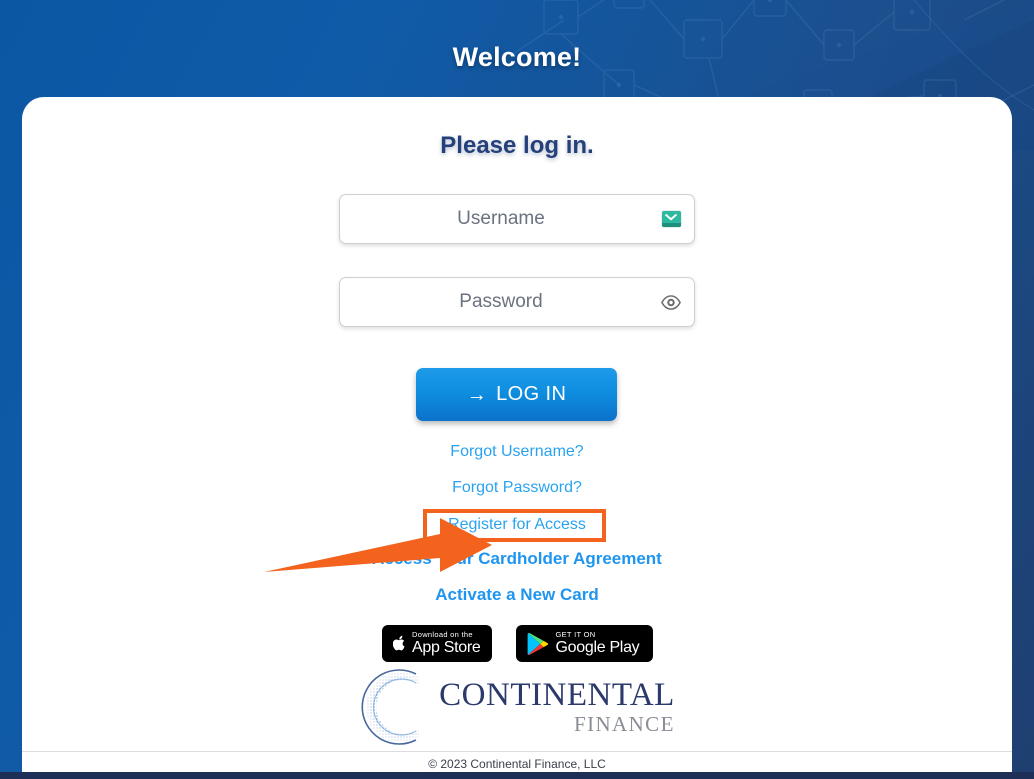 This screenshot has width=1034, height=779. I want to click on autofill-envelope-icon, so click(671, 219).